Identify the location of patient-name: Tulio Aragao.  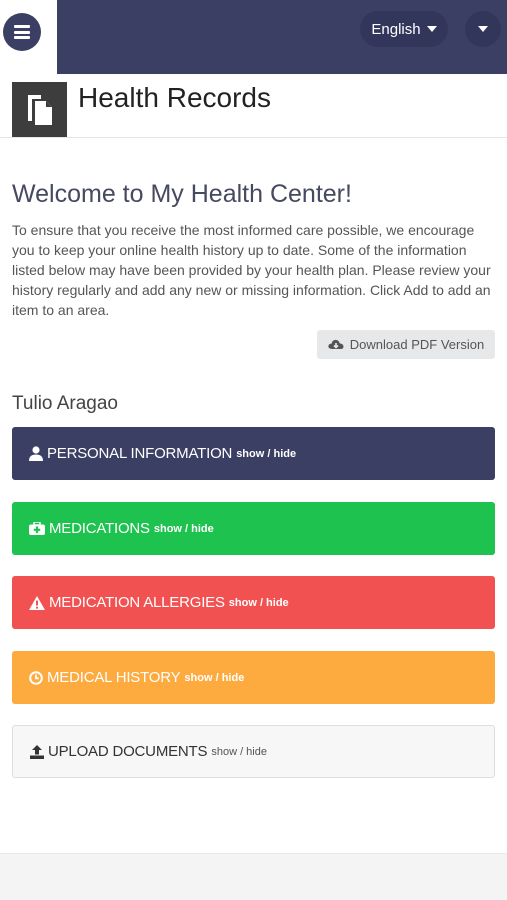
(65, 403).